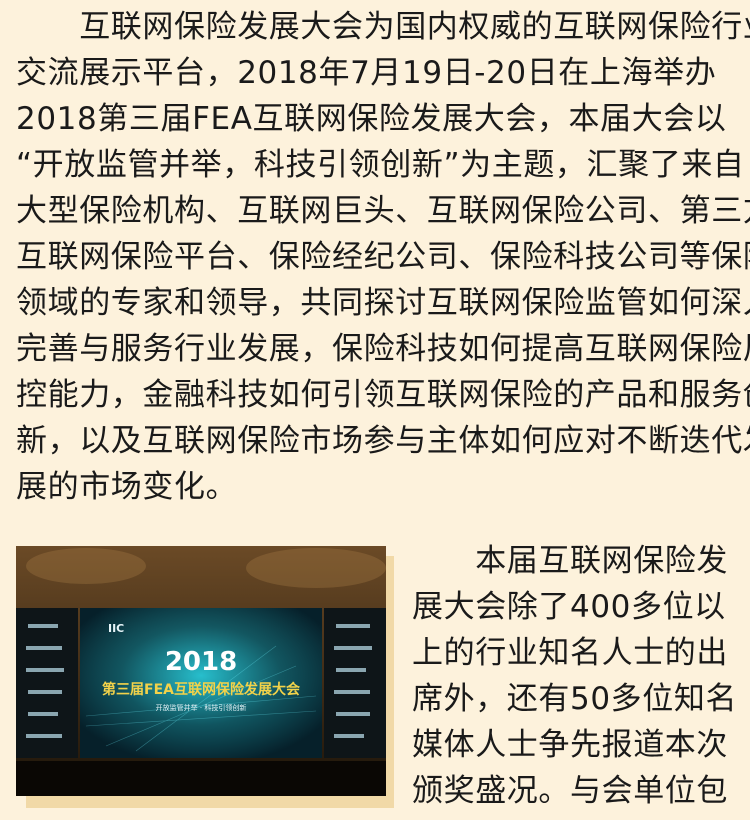 The height and width of the screenshot is (820, 750). Describe the element at coordinates (383, 257) in the screenshot. I see `paragraph-1-line-6: 互联网保险平台、保险经纪公司、保险科技公司等保险` at that location.